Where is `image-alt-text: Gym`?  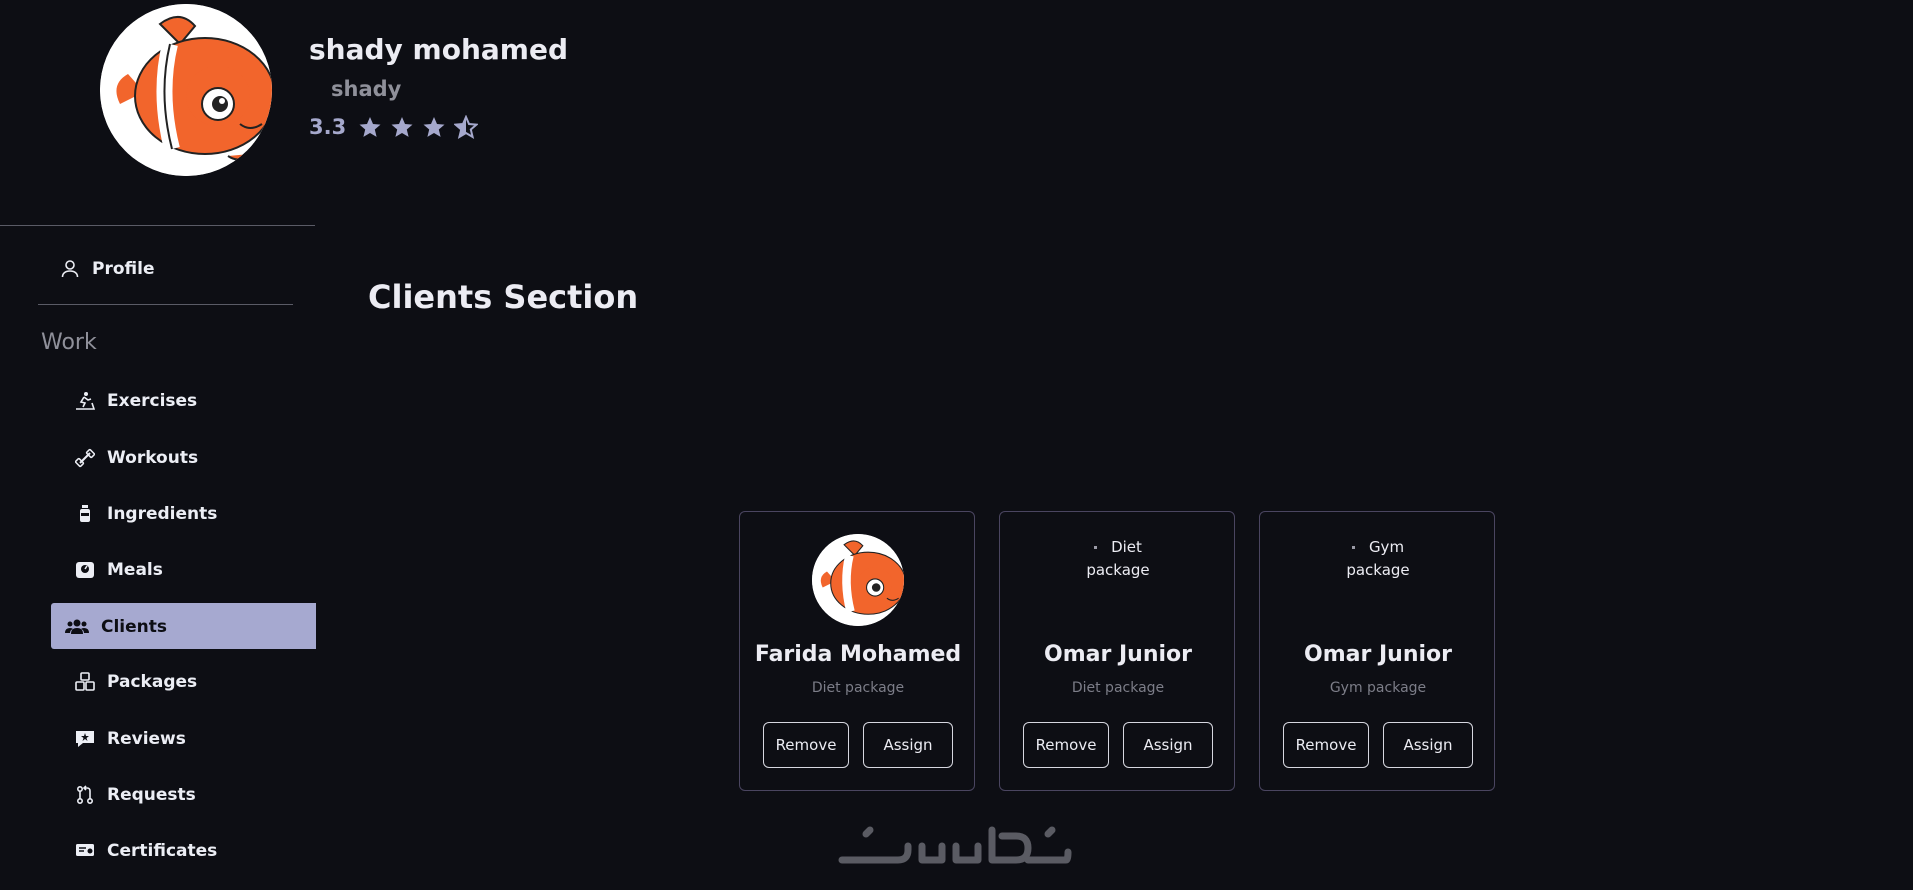 image-alt-text: Gym is located at coordinates (1386, 547).